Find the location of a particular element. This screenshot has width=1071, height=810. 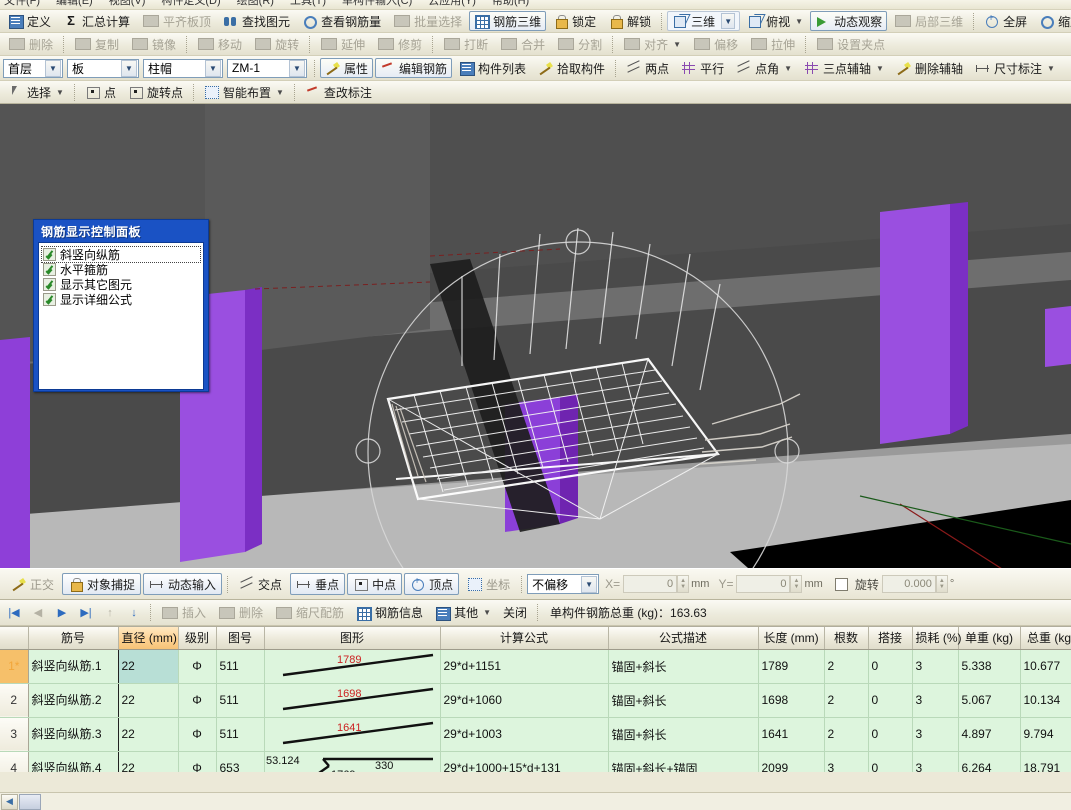

smart-layout-button: 智能布置 ▼ is located at coordinates (244, 92).